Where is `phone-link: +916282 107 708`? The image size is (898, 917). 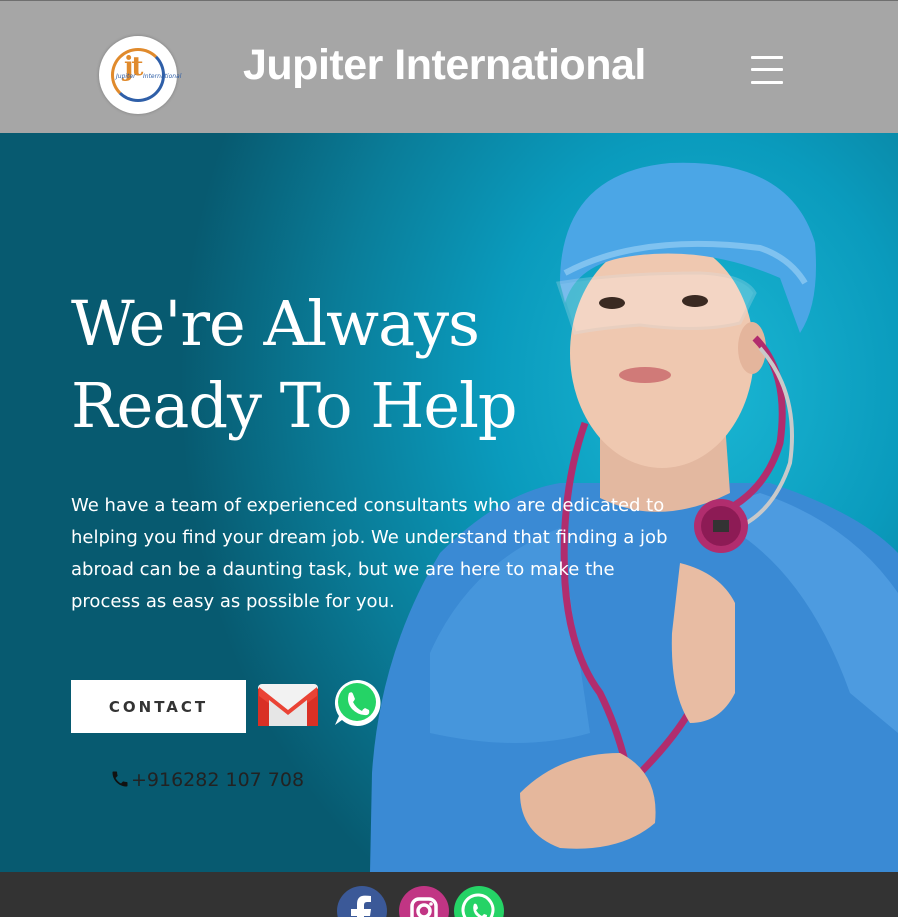 phone-link: +916282 107 708 is located at coordinates (207, 780).